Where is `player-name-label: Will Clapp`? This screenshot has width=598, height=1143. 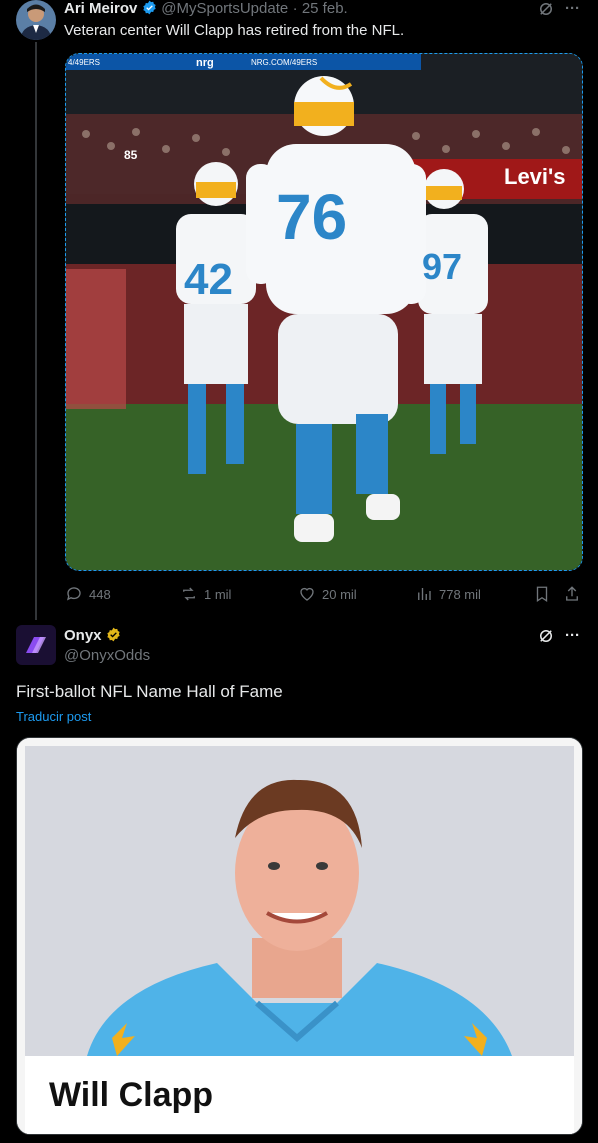
player-name-label: Will Clapp is located at coordinates (299, 1095).